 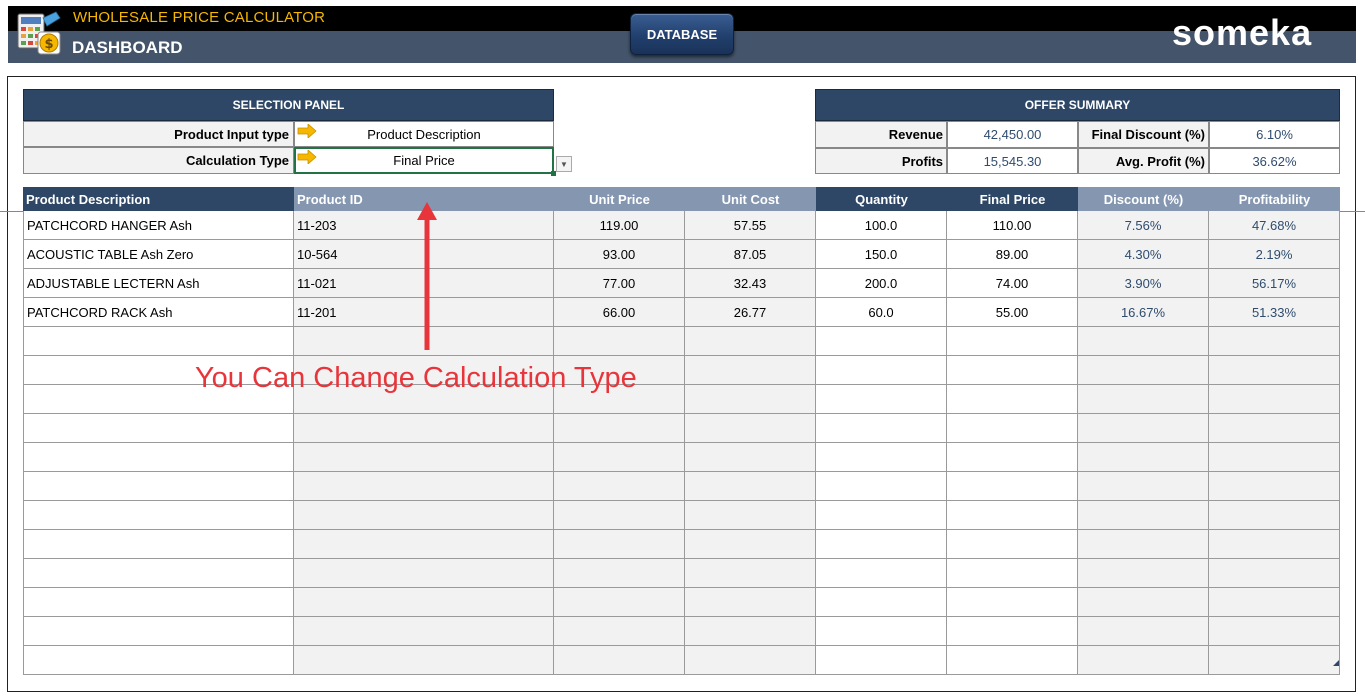 What do you see at coordinates (158, 312) in the screenshot?
I see `cell-product-description: PATCHCORD RACK Ash` at bounding box center [158, 312].